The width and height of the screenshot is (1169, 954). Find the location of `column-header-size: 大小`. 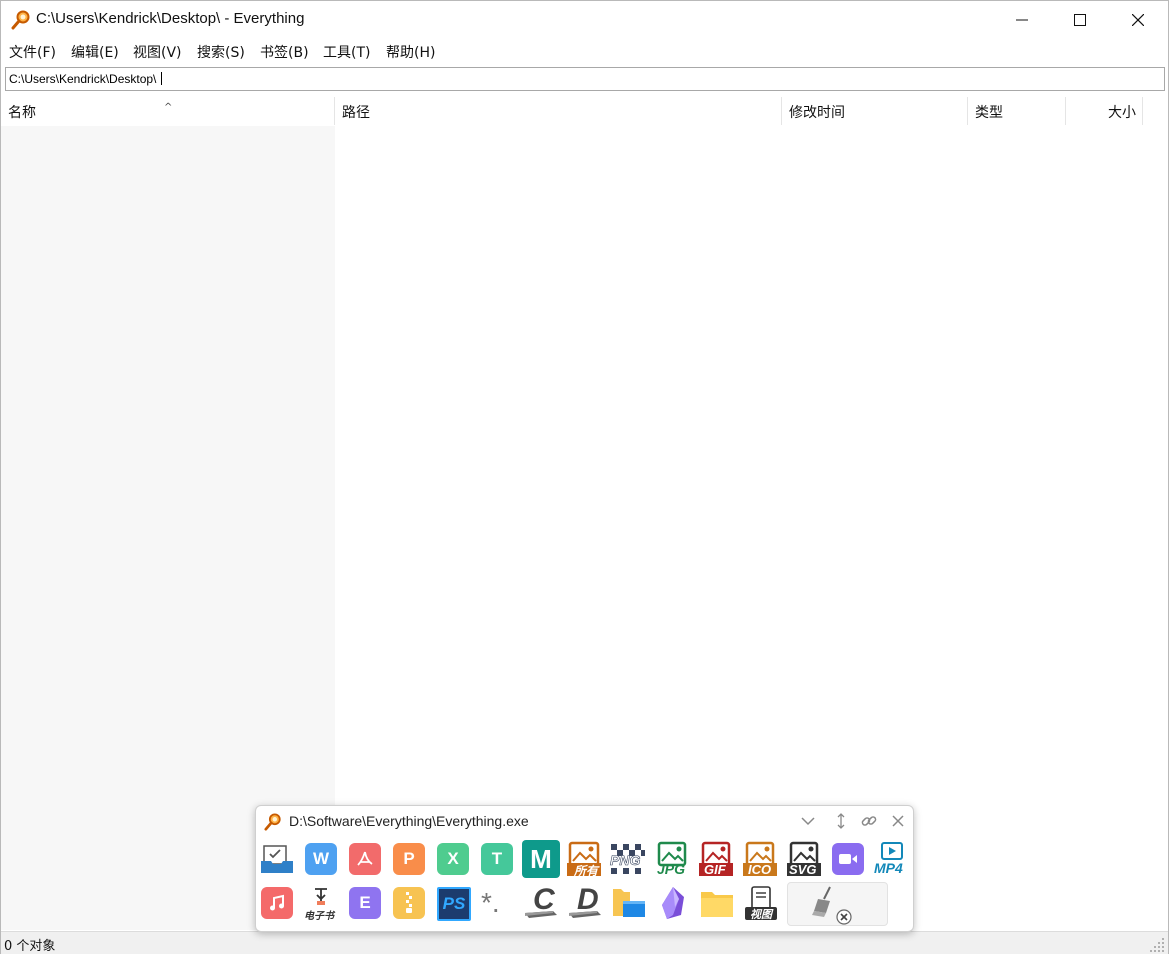

column-header-size: 大小 is located at coordinates (1104, 111).